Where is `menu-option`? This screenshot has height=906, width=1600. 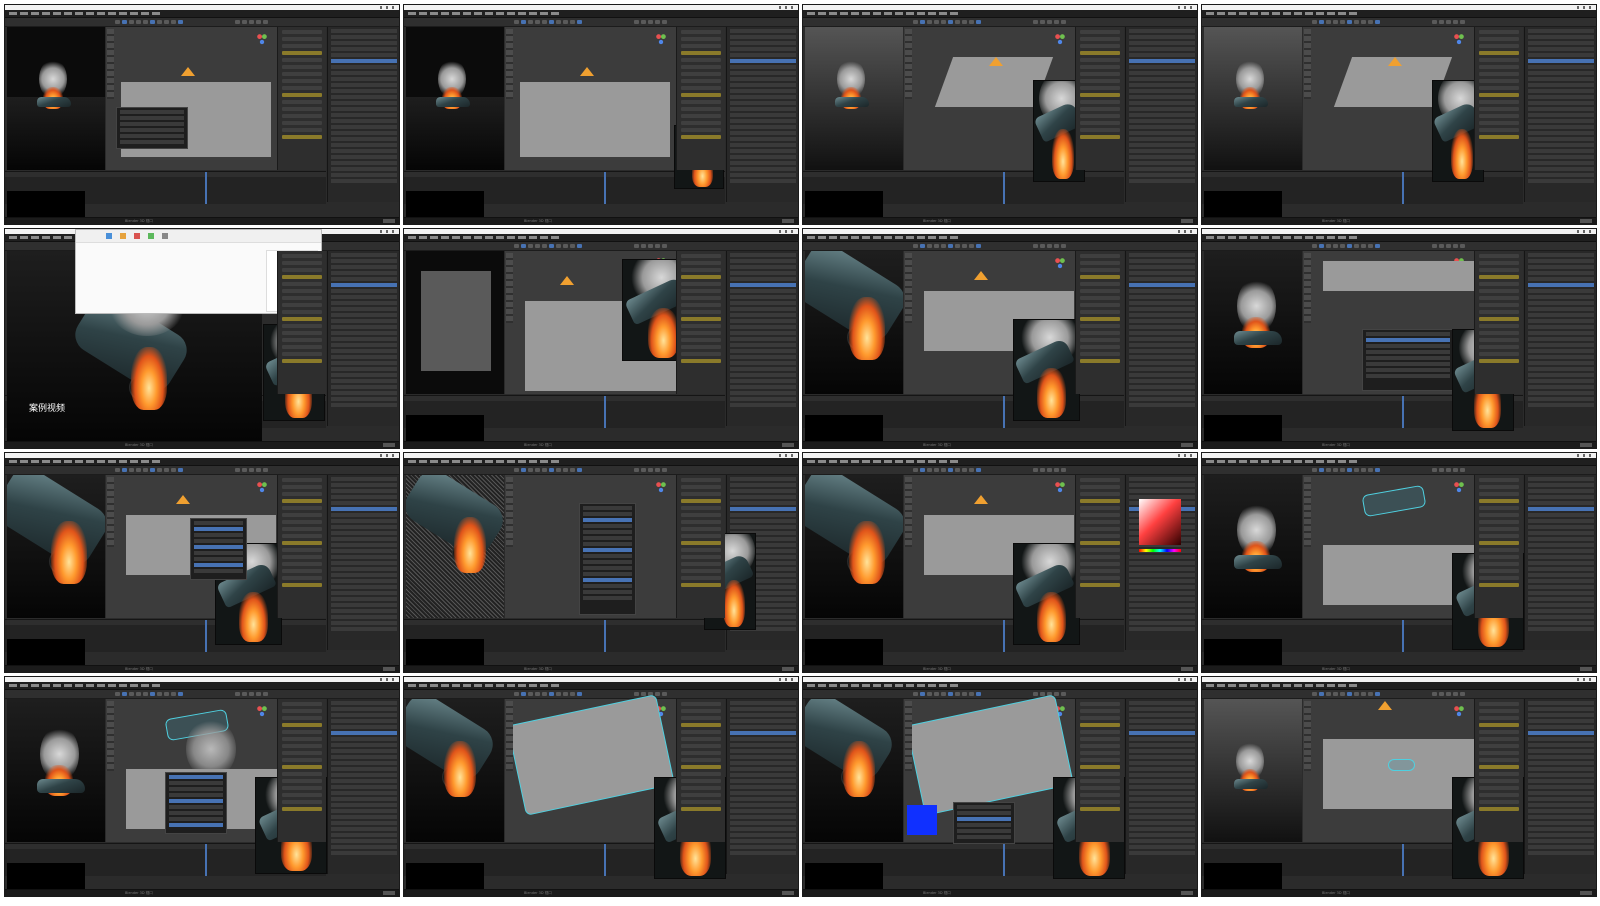 menu-option is located at coordinates (1408, 364).